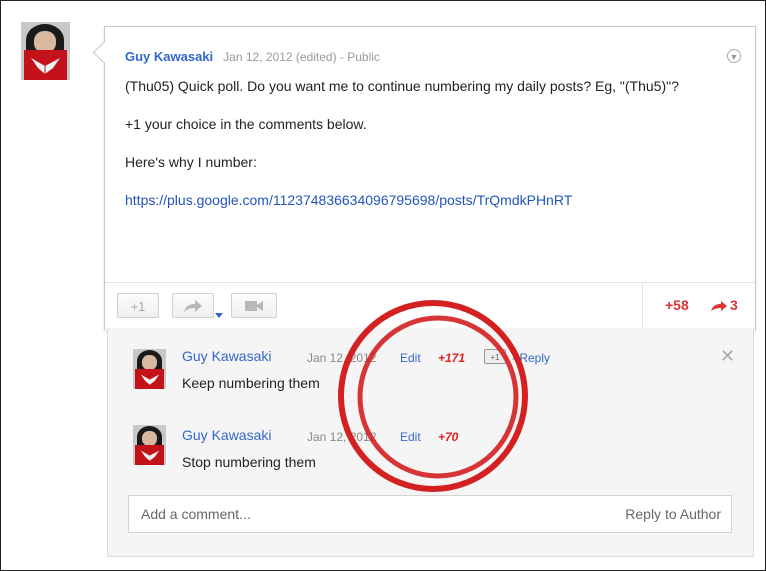 Image resolution: width=766 pixels, height=571 pixels. What do you see at coordinates (249, 462) in the screenshot?
I see `comment-text: Stop numbering them` at bounding box center [249, 462].